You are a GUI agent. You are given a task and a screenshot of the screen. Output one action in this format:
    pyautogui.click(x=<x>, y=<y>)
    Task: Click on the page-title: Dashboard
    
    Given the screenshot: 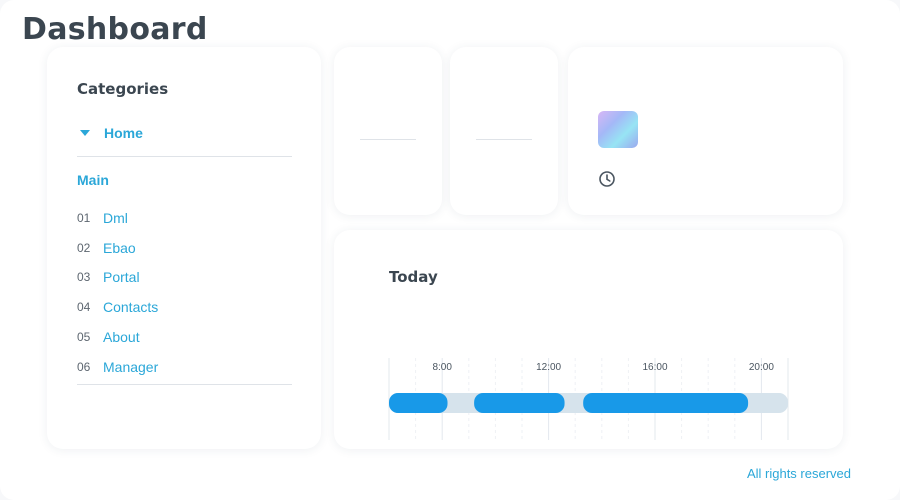 What is the action you would take?
    pyautogui.click(x=115, y=29)
    